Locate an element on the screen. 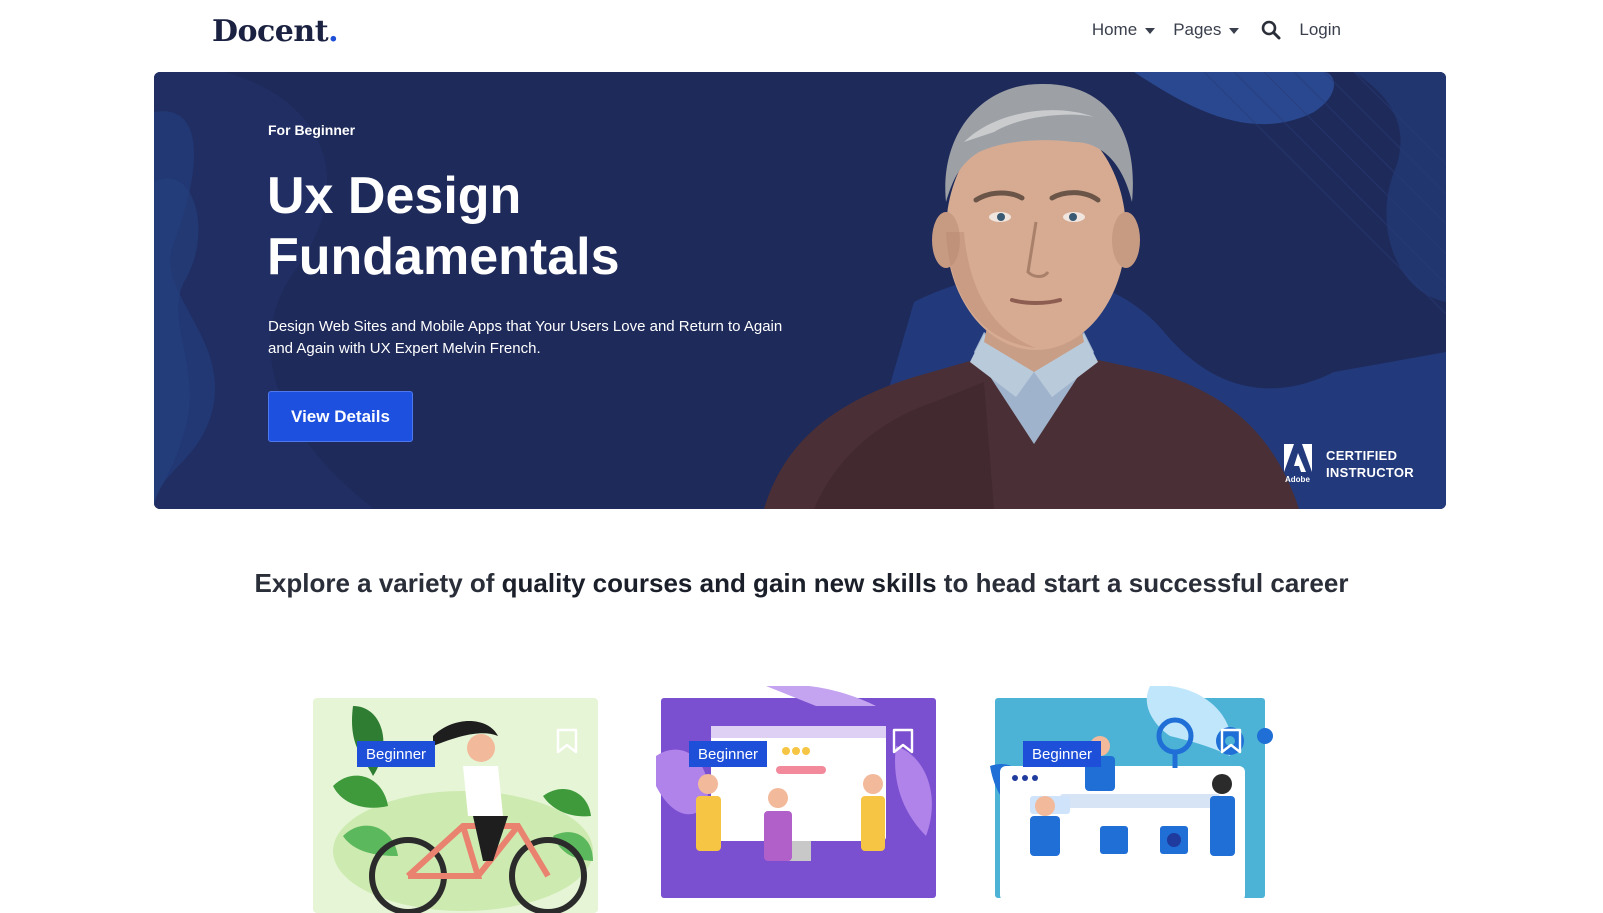 Image resolution: width=1603 pixels, height=913 pixels. badge-text: CERTIFIED INSTRUCTOR is located at coordinates (1370, 464).